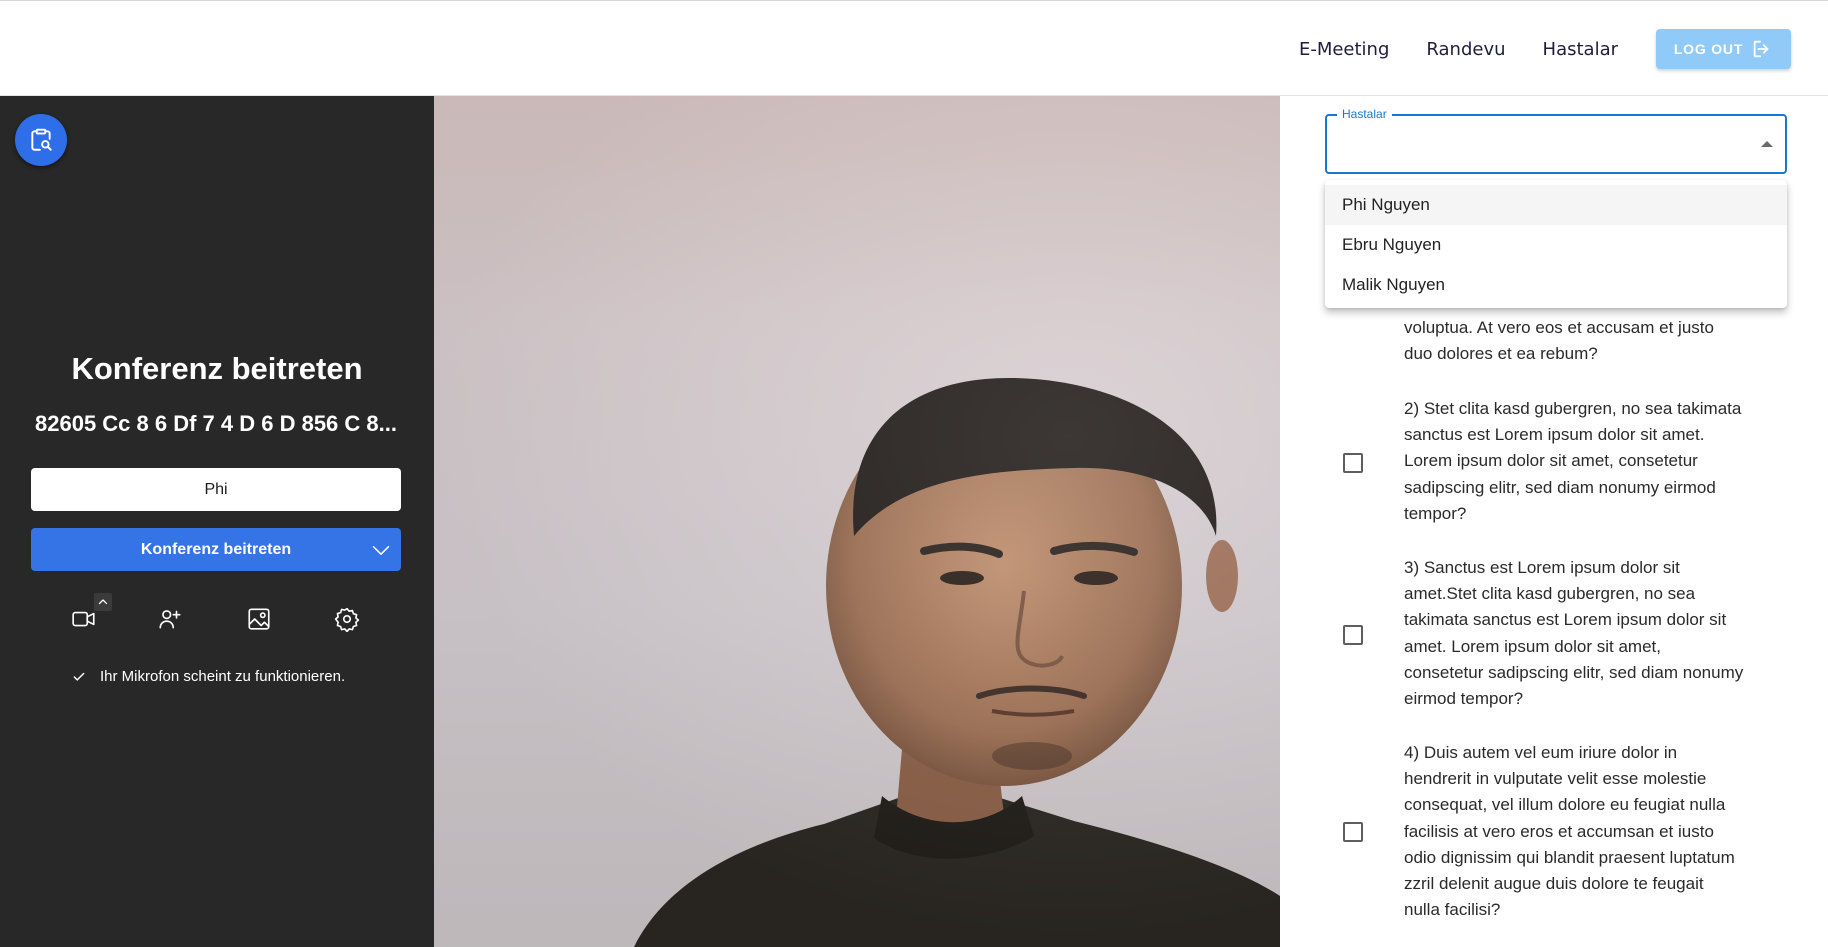 The image size is (1828, 947). I want to click on join-conference-button: Konferenz beitreten, so click(216, 549).